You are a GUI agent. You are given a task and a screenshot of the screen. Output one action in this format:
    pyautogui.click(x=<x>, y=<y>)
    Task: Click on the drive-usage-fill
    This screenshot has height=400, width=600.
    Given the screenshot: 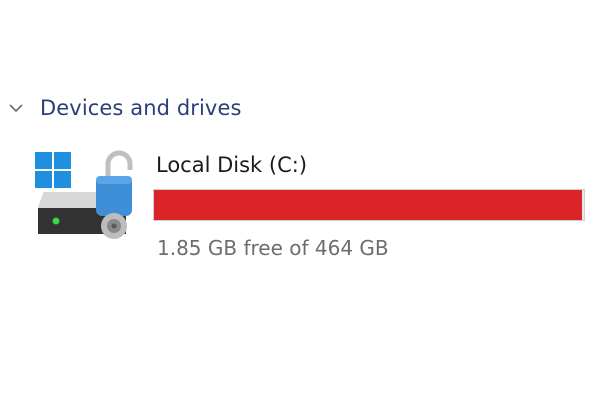 What is the action you would take?
    pyautogui.click(x=368, y=205)
    